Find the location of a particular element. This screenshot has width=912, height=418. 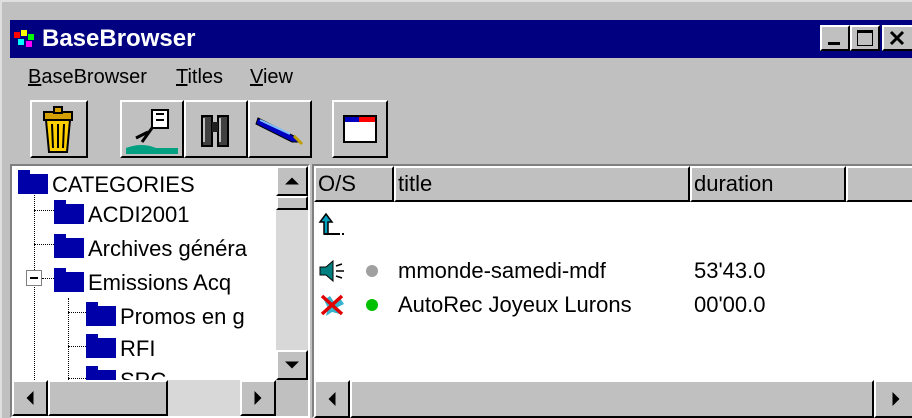

column-duration: duration is located at coordinates (768, 184).